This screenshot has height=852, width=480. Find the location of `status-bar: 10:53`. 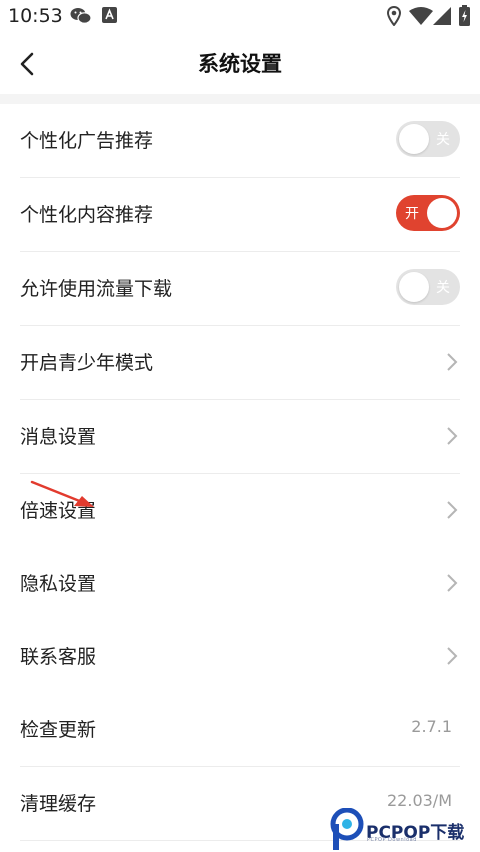

status-bar: 10:53 is located at coordinates (240, 16).